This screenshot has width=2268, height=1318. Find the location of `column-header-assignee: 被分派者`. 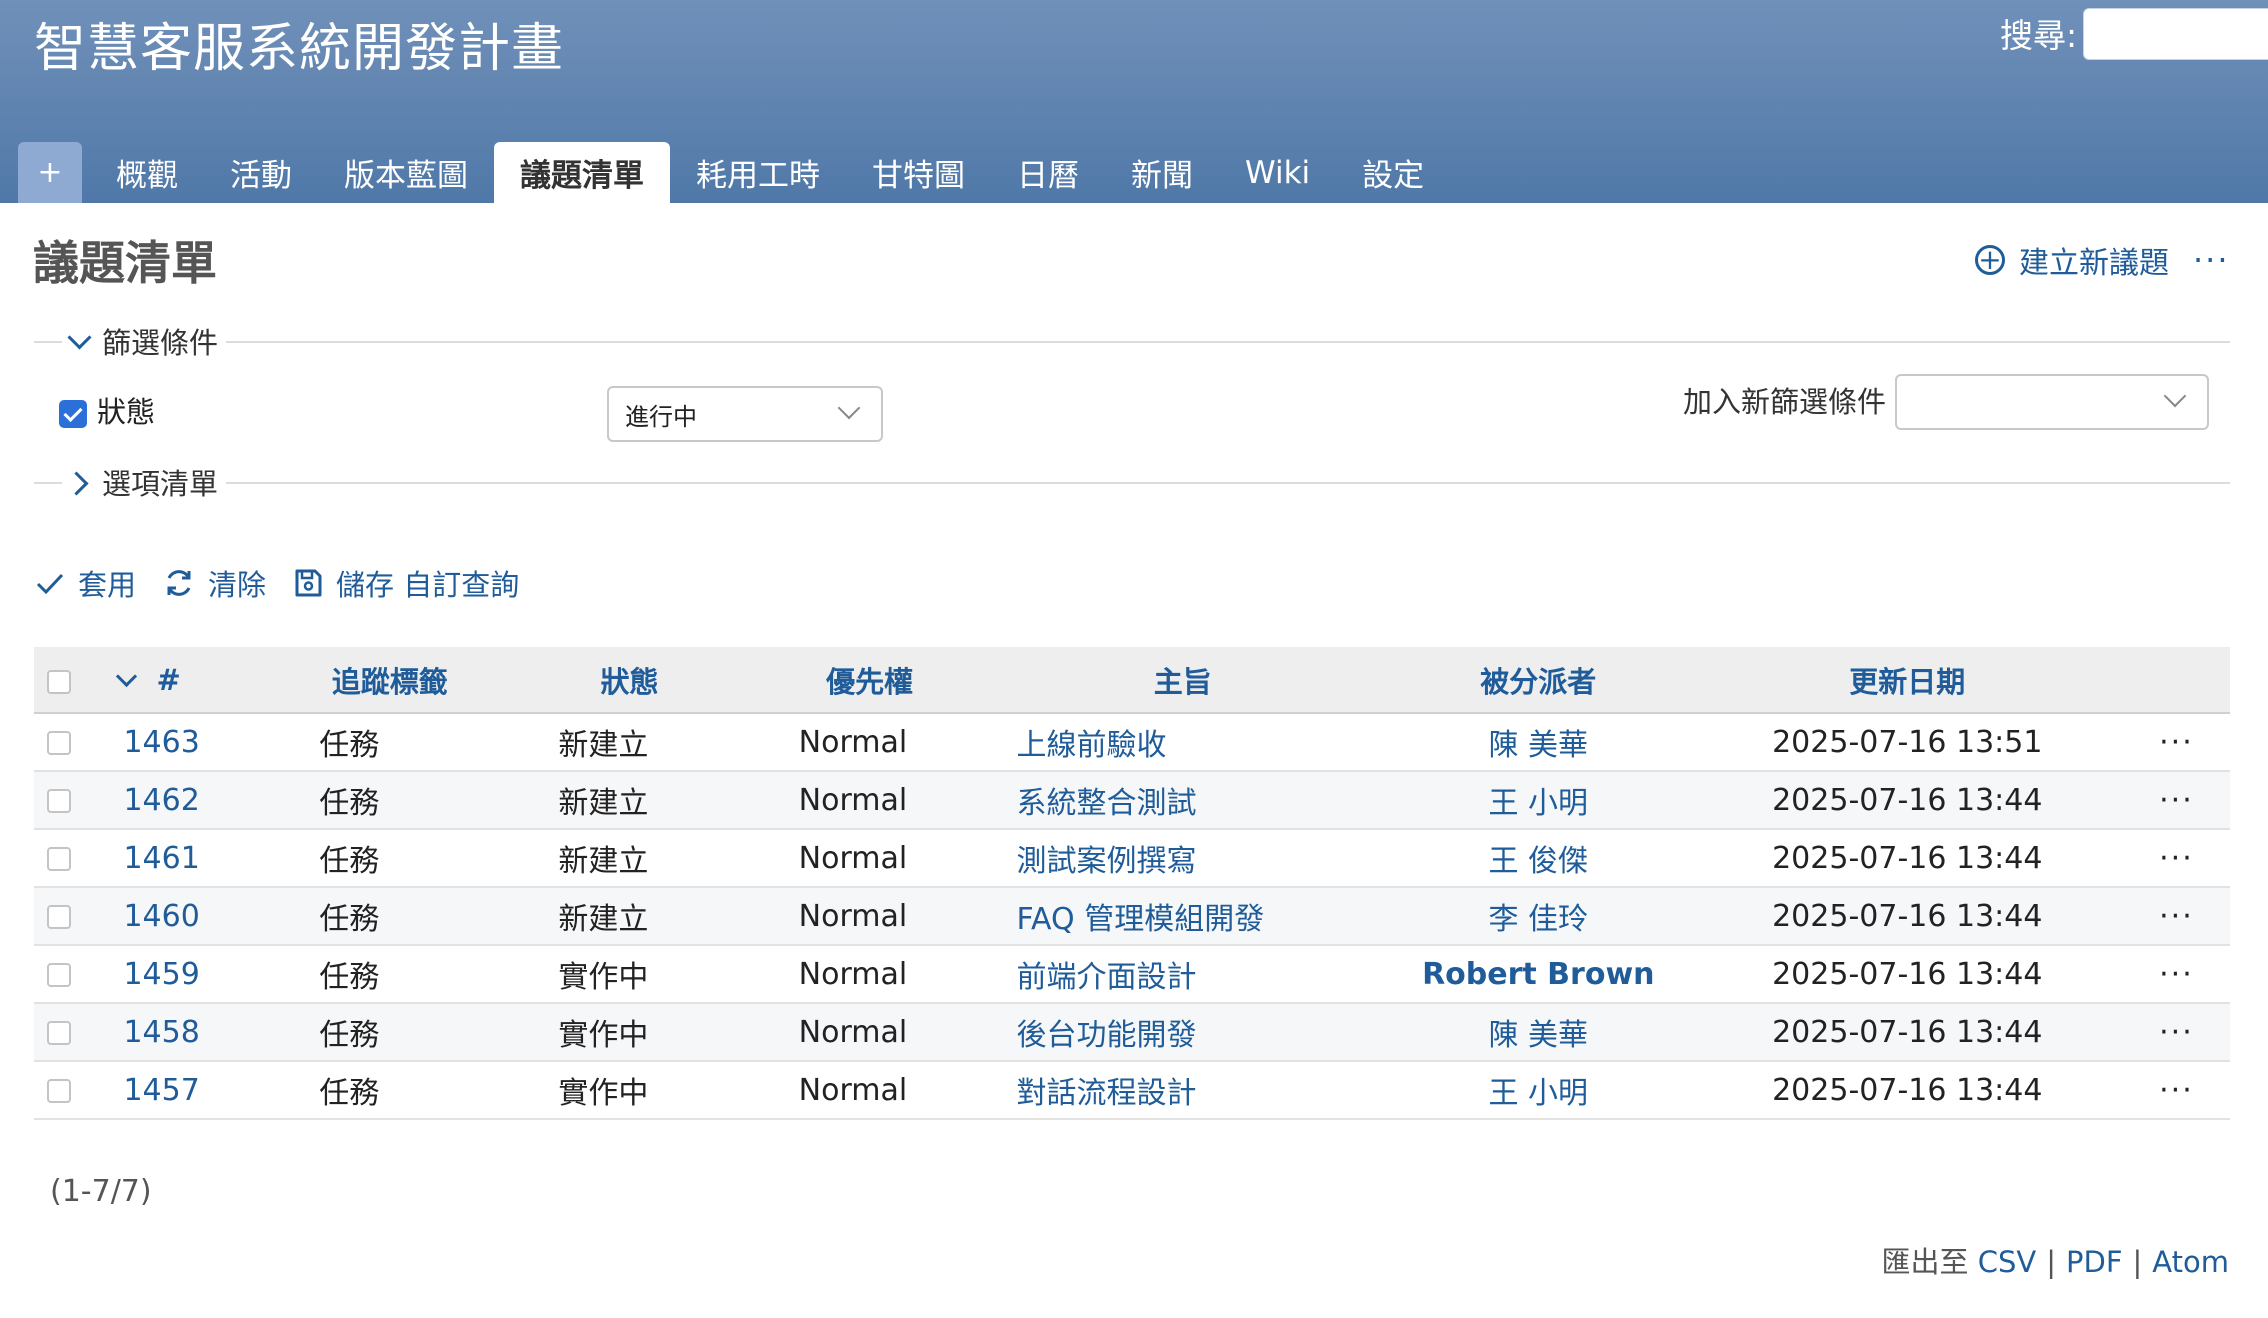

column-header-assignee: 被分派者 is located at coordinates (1538, 680).